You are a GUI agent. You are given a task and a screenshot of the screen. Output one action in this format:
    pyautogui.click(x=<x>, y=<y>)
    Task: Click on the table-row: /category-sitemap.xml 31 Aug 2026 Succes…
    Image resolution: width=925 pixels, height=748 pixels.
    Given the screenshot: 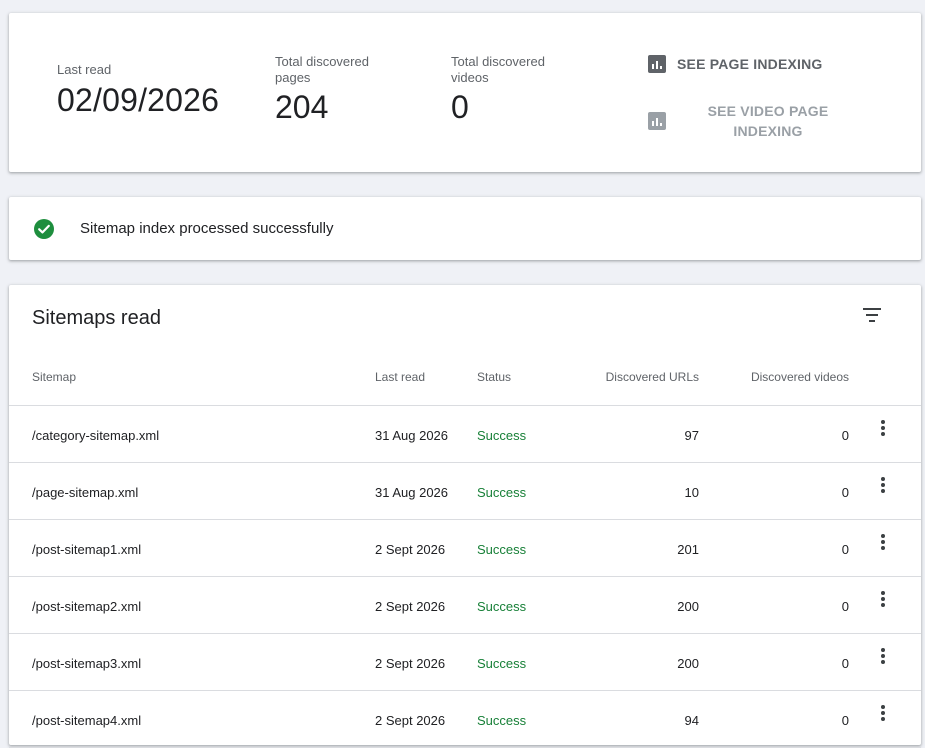 What is the action you would take?
    pyautogui.click(x=465, y=434)
    